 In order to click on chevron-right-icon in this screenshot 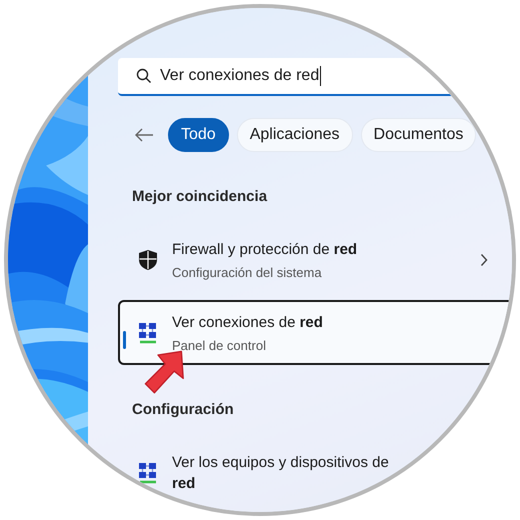, I will do `click(484, 259)`.